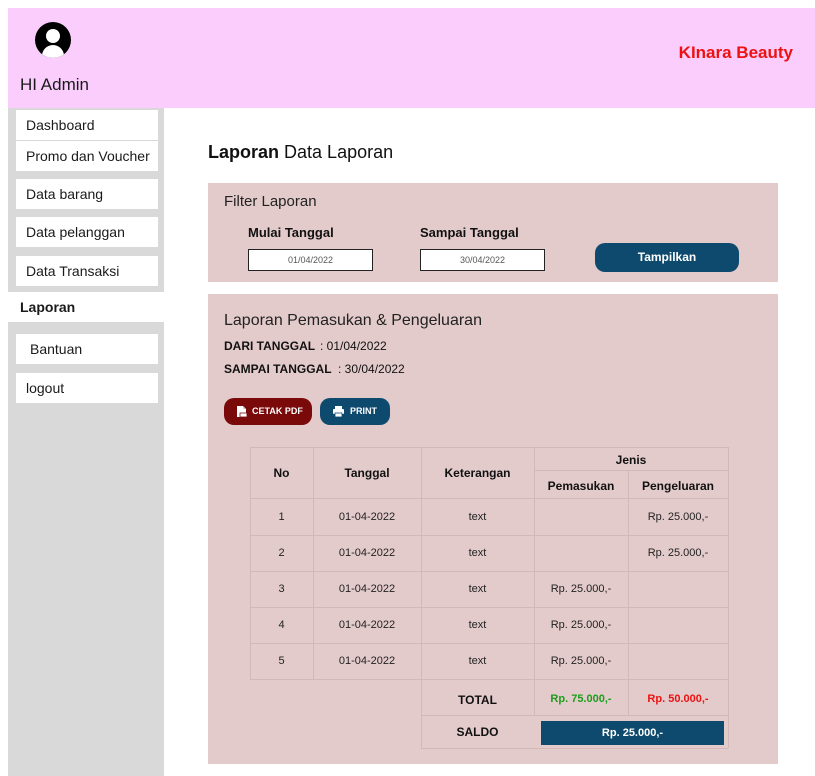  What do you see at coordinates (270, 201) in the screenshot?
I see `filter-title: Filter Laporan` at bounding box center [270, 201].